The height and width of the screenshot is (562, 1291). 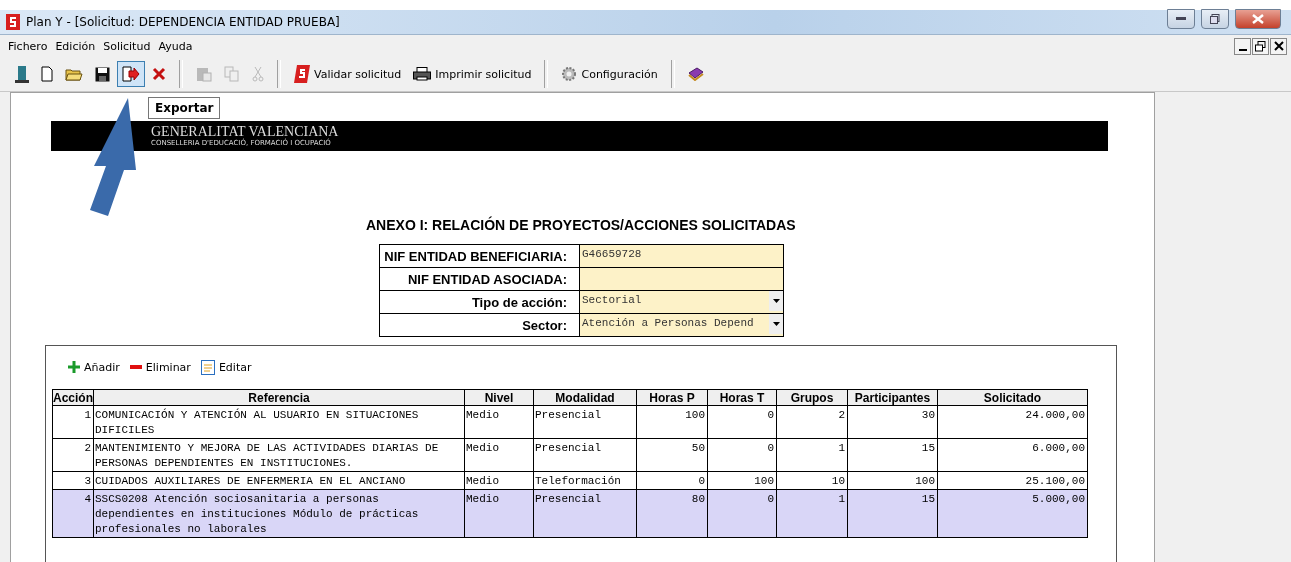 What do you see at coordinates (75, 46) in the screenshot?
I see `menu-item: Edición` at bounding box center [75, 46].